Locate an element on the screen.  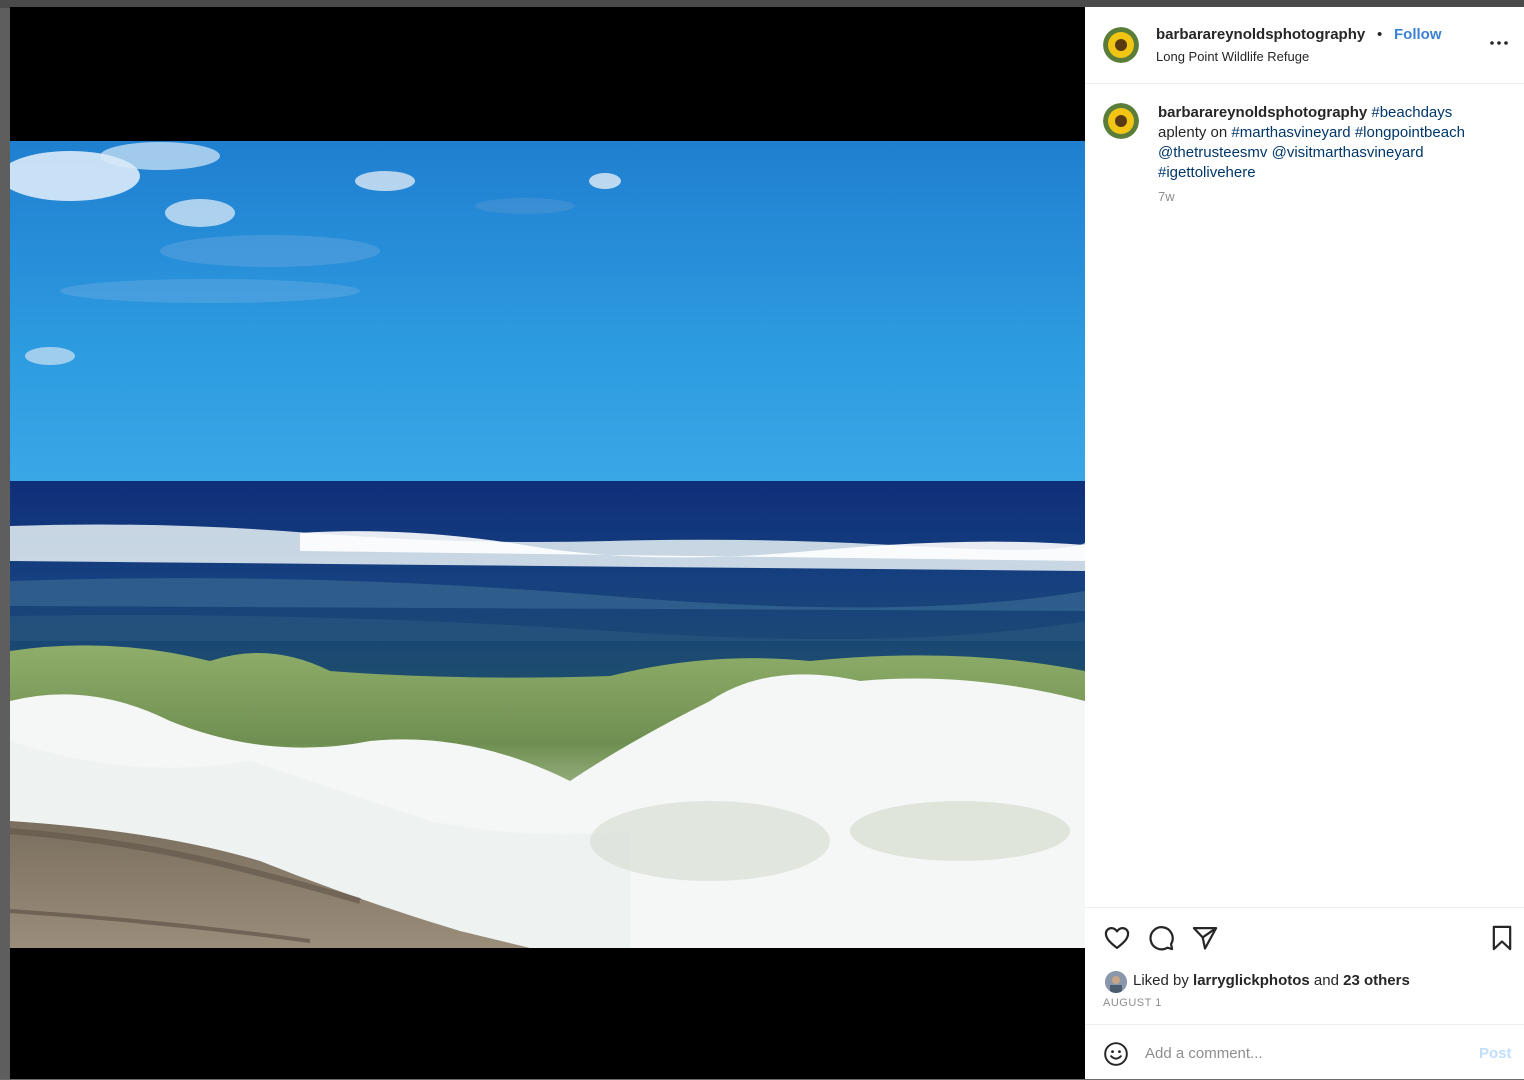
heart-icon is located at coordinates (1117, 938).